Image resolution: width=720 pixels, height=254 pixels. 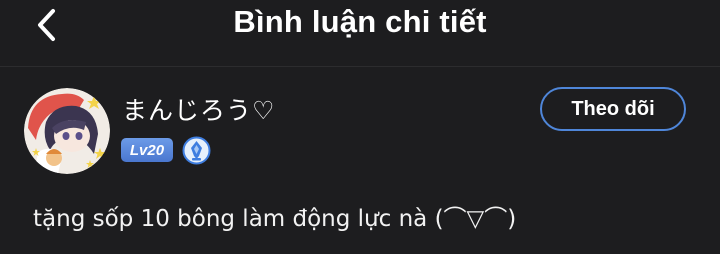 What do you see at coordinates (275, 219) in the screenshot?
I see `comment-text: tặng sốp 10 bông làm động lực nà (⌒▽⌒)` at bounding box center [275, 219].